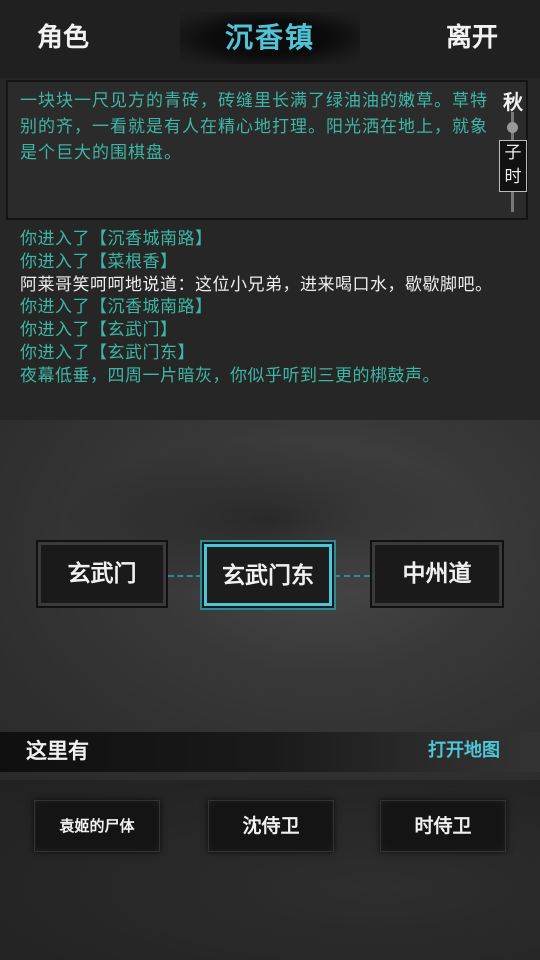 Image resolution: width=540 pixels, height=960 pixels. I want to click on open-map-link: 打开地图, so click(464, 751).